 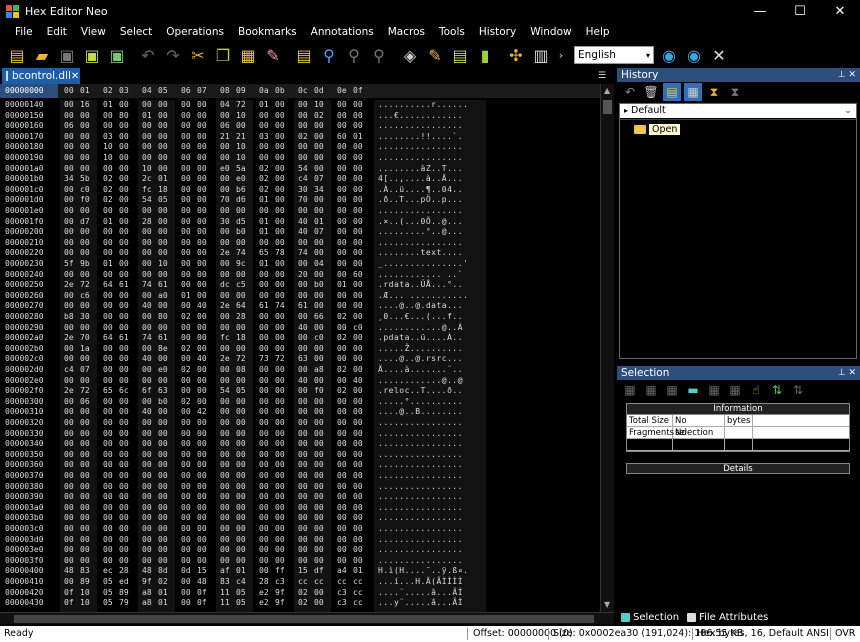 What do you see at coordinates (241, 137) in the screenshot?
I see `hex-byte: 21` at bounding box center [241, 137].